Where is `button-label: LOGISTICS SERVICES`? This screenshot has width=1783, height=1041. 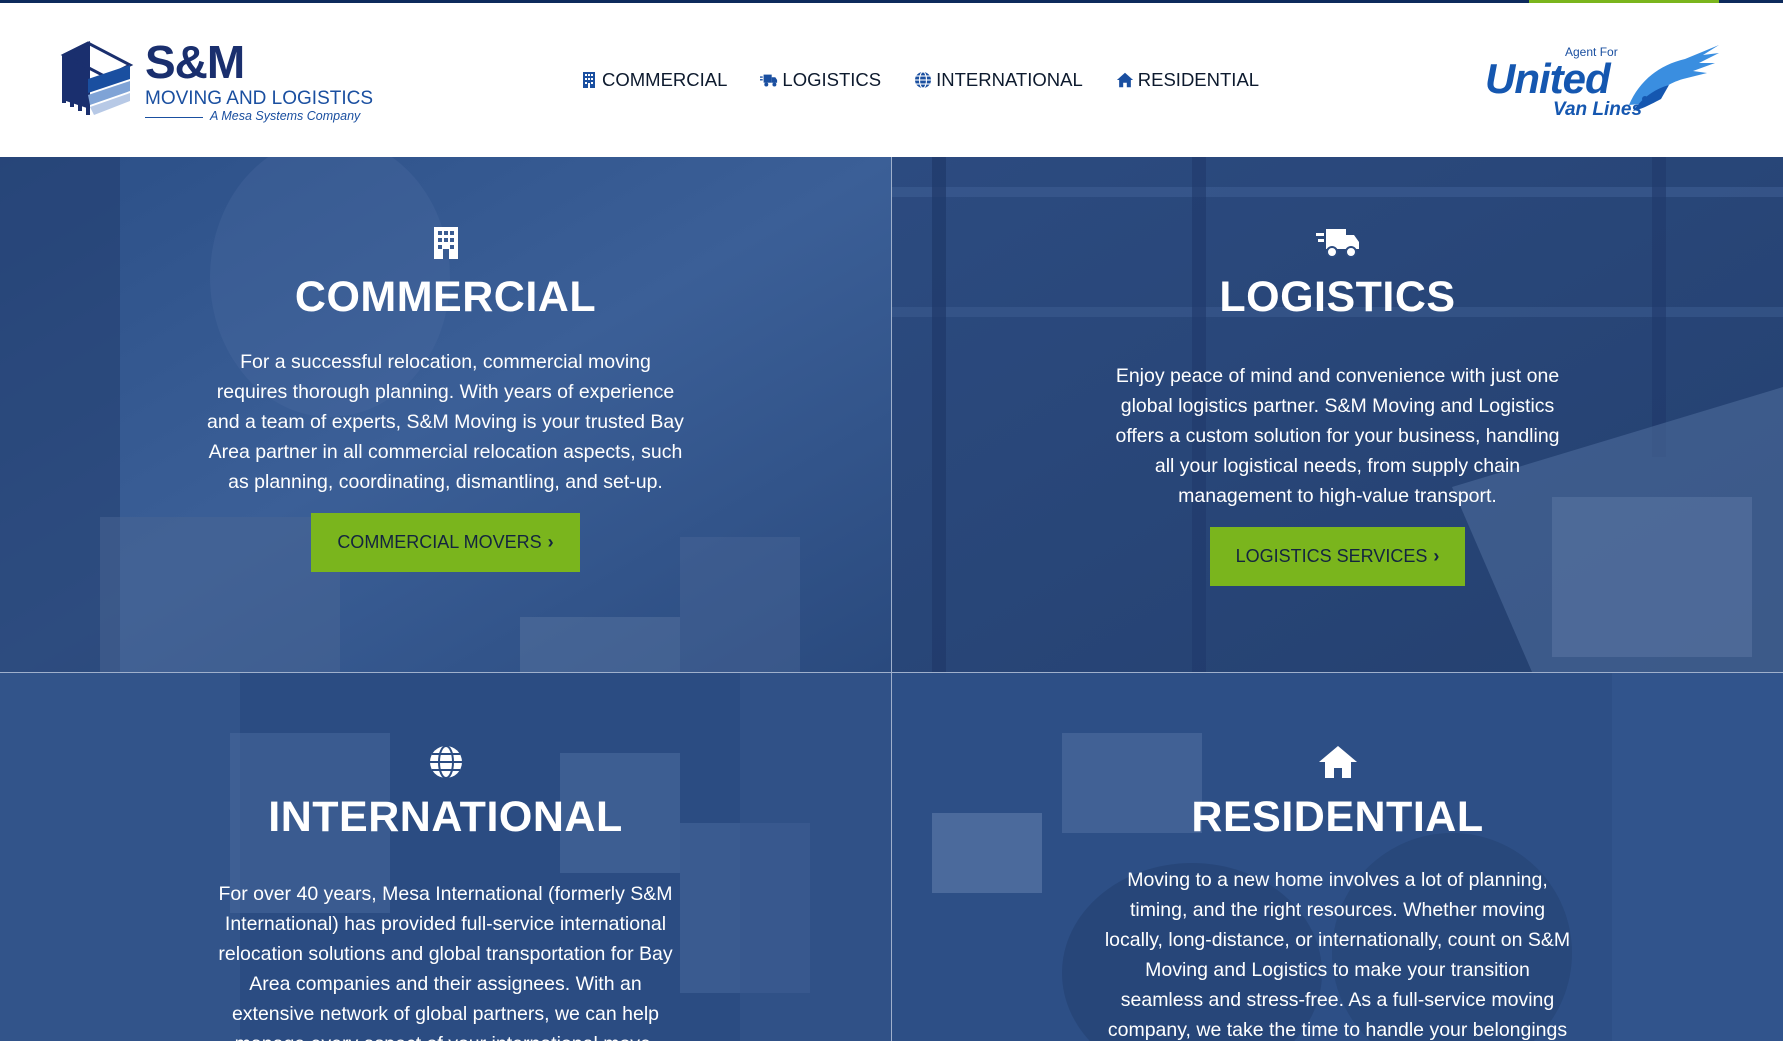
button-label: LOGISTICS SERVICES is located at coordinates (1331, 556).